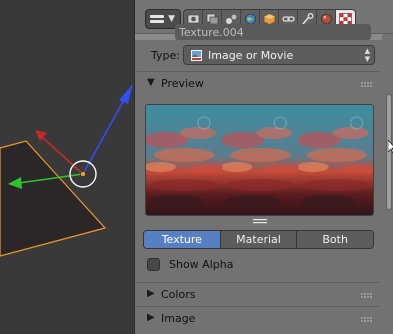 The width and height of the screenshot is (393, 334). I want to click on mouse-cursor-icon, so click(390, 147).